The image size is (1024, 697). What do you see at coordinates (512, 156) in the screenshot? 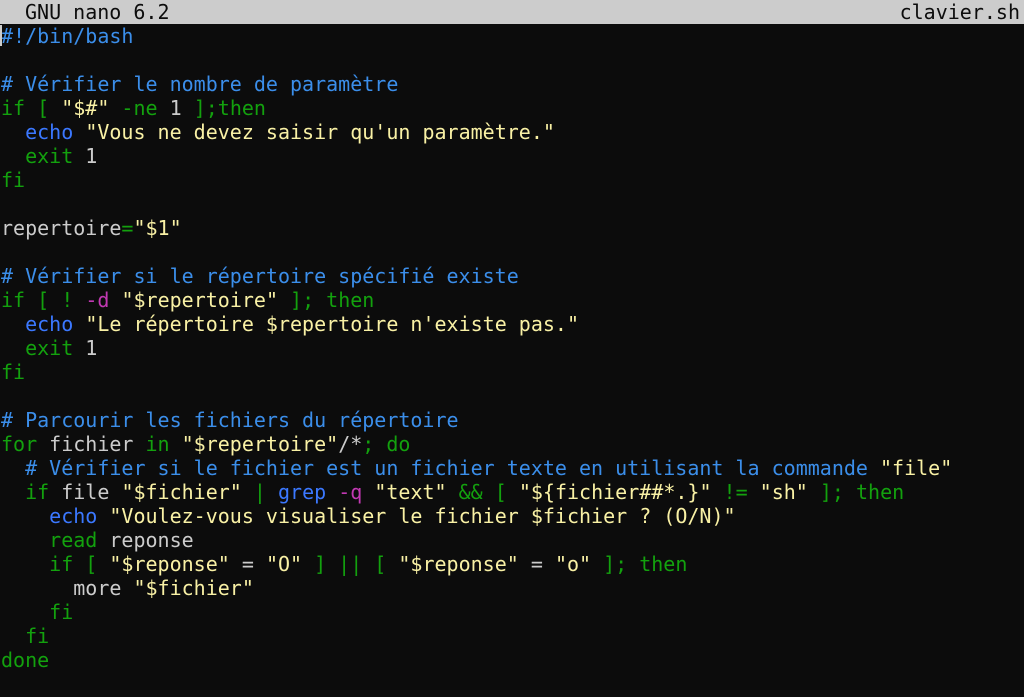
I see `code-line: exit 1` at bounding box center [512, 156].